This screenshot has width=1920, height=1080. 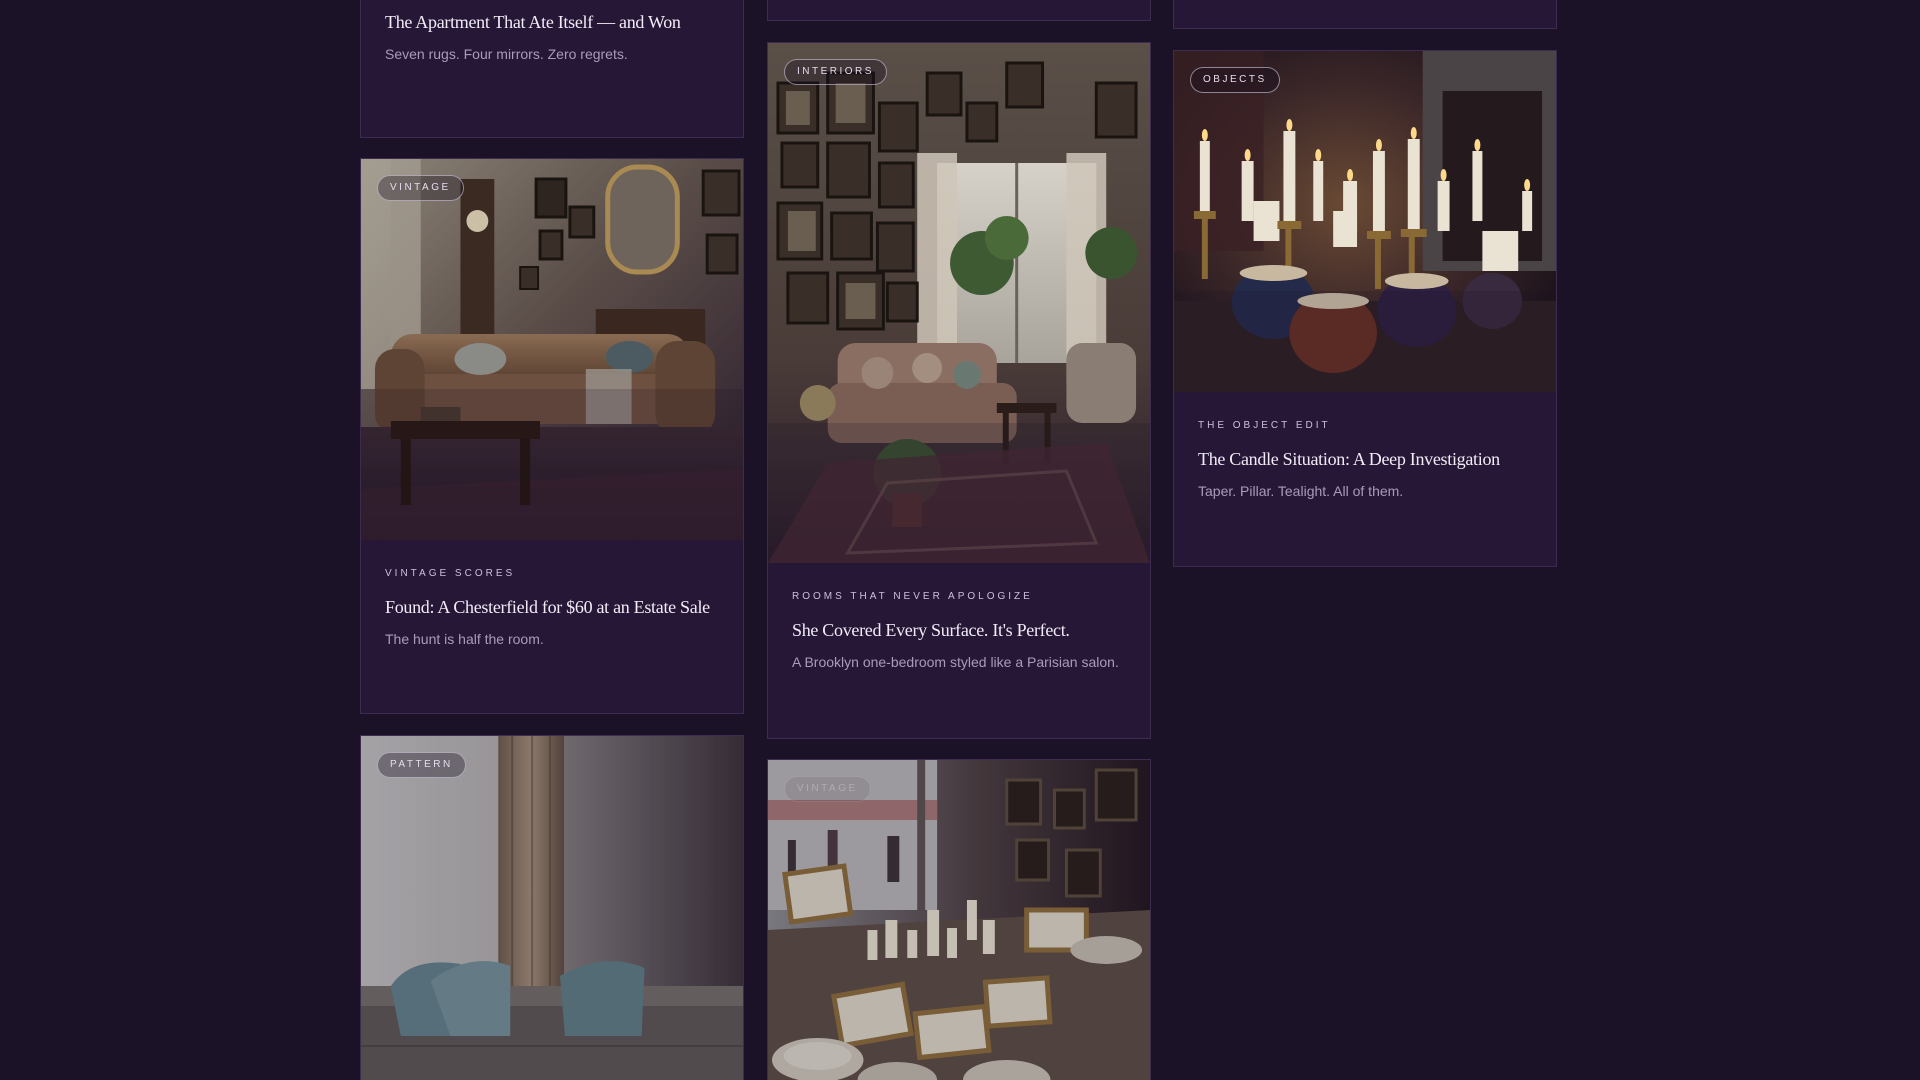 What do you see at coordinates (552, 574) in the screenshot?
I see `article-kicker: VINTAGE SCORES` at bounding box center [552, 574].